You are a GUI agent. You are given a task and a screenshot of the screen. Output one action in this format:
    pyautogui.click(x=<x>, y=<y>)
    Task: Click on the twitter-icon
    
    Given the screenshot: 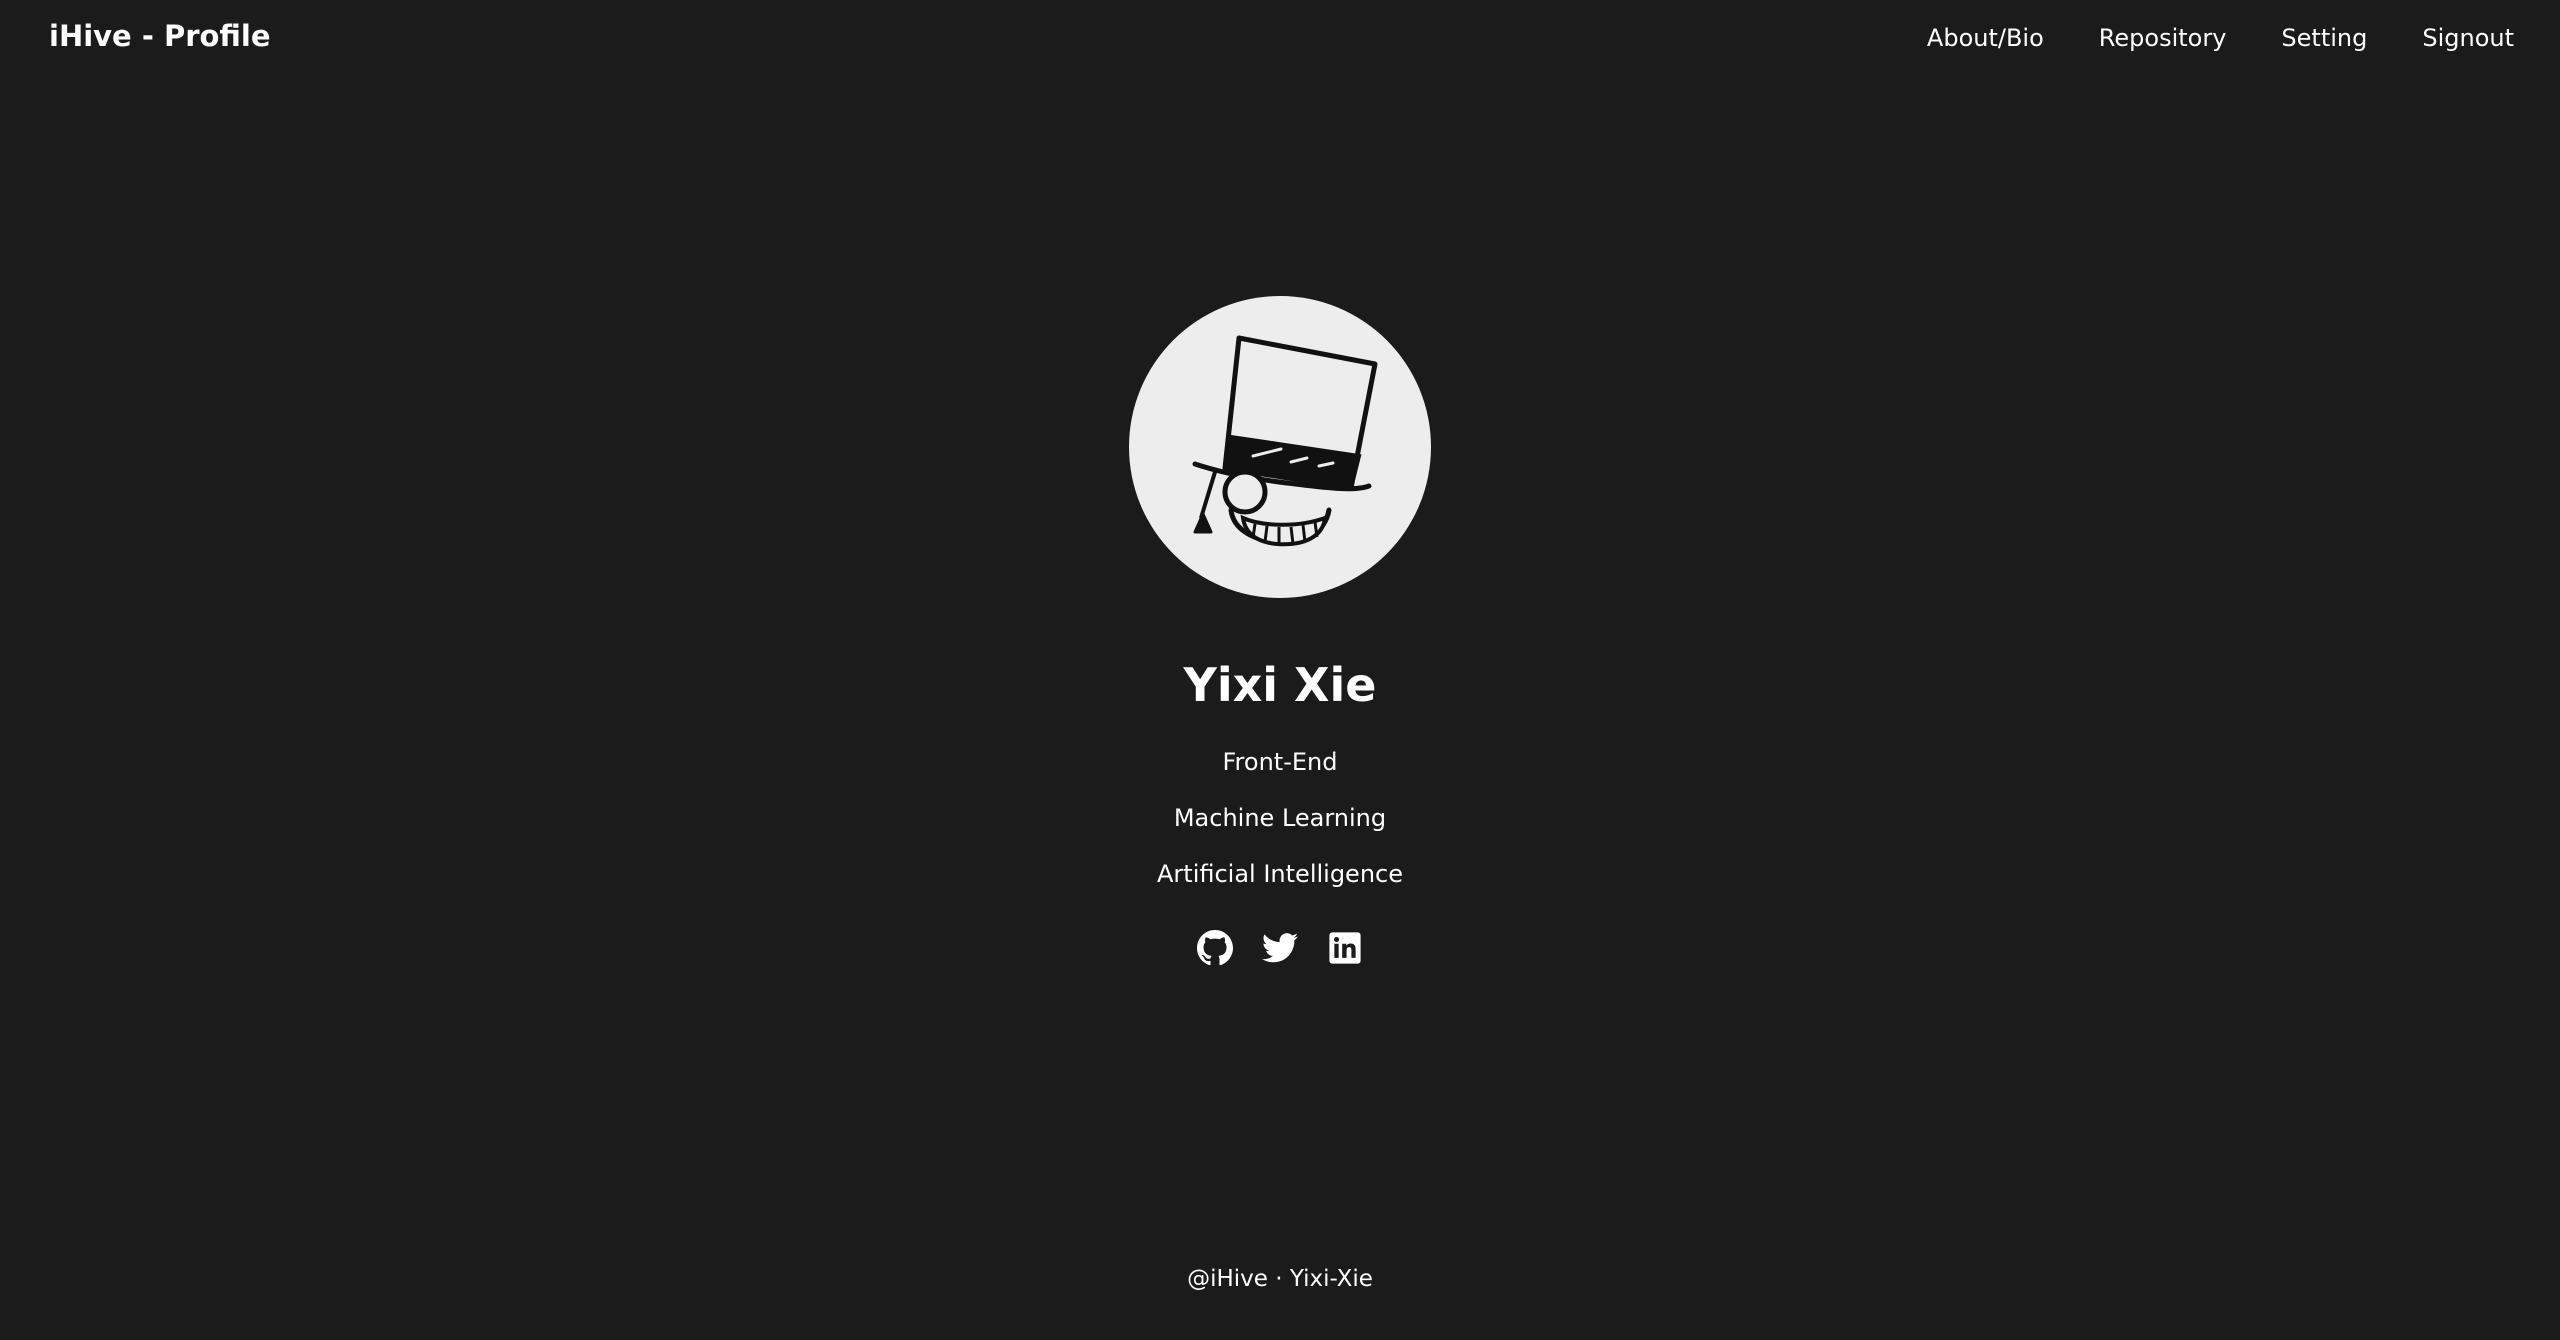 What is the action you would take?
    pyautogui.click(x=1280, y=948)
    